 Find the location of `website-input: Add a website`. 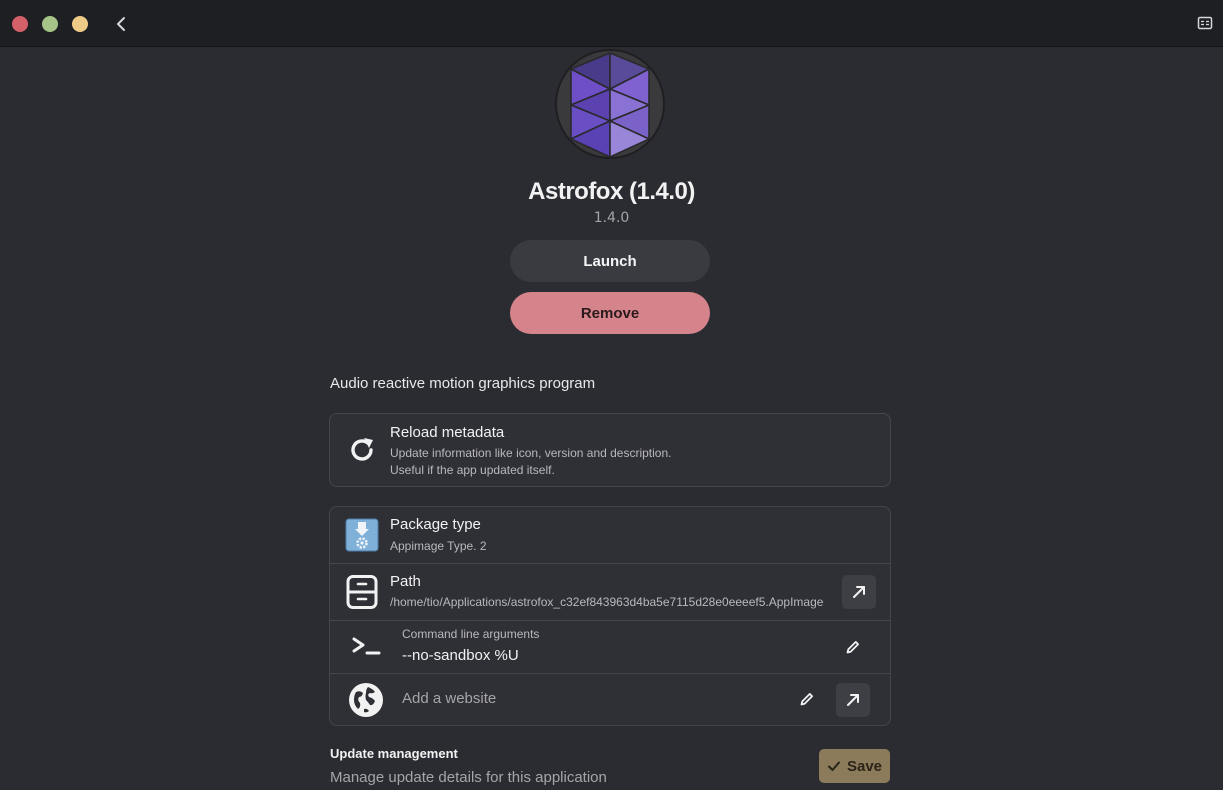

website-input: Add a website is located at coordinates (449, 698).